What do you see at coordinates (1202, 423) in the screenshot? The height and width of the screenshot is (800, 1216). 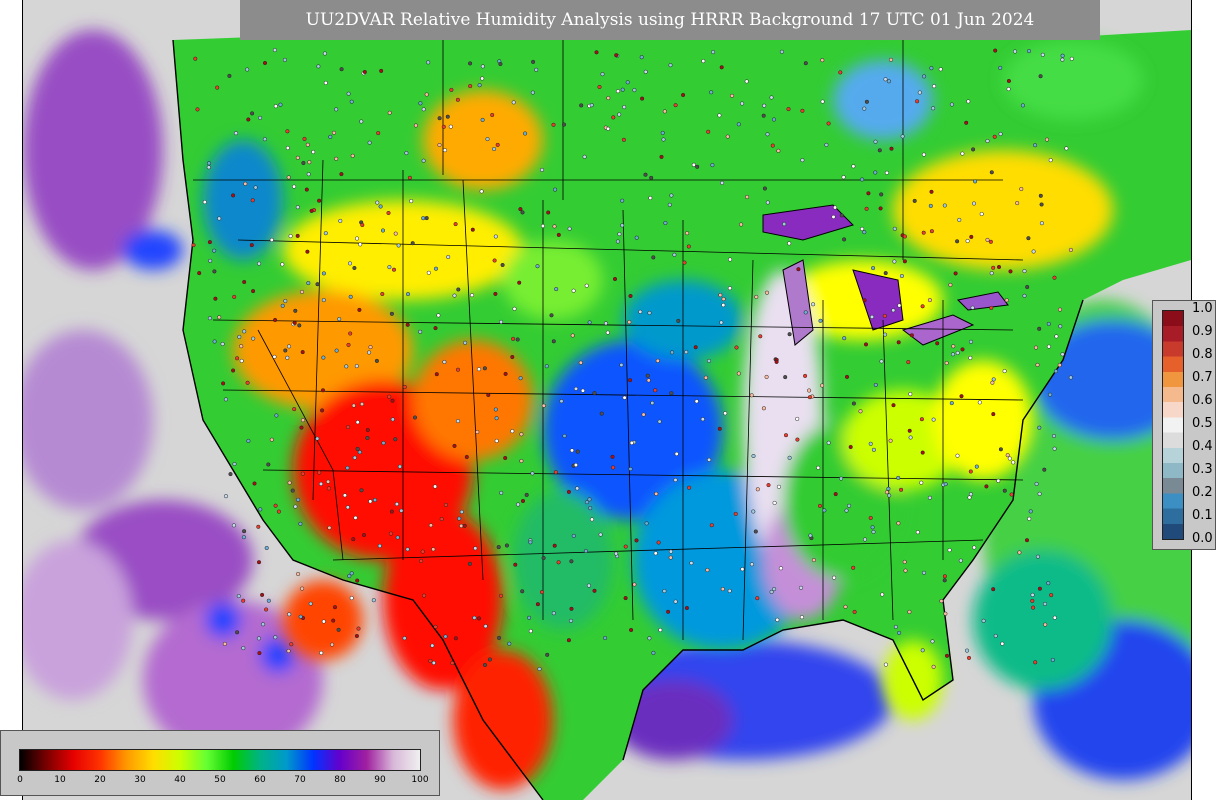 I see `right-colorbar-tick: 0.5` at bounding box center [1202, 423].